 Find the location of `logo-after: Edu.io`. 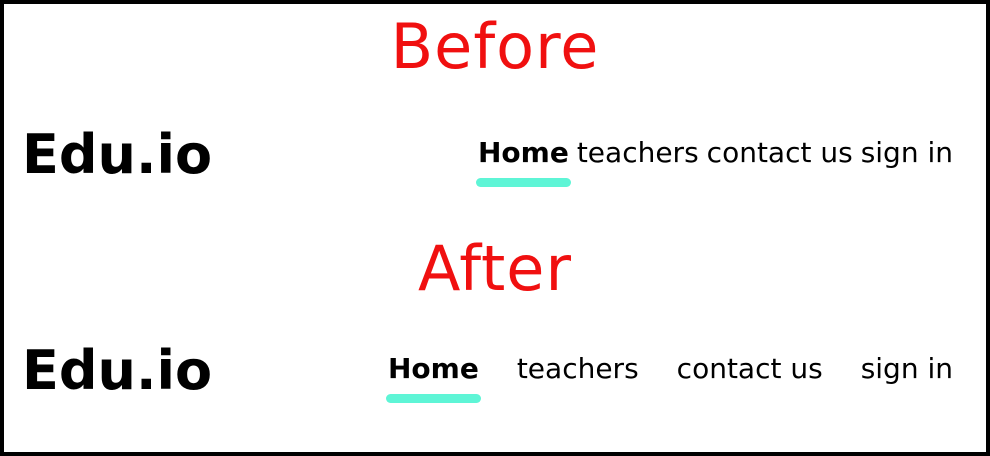

logo-after: Edu.io is located at coordinates (117, 371).